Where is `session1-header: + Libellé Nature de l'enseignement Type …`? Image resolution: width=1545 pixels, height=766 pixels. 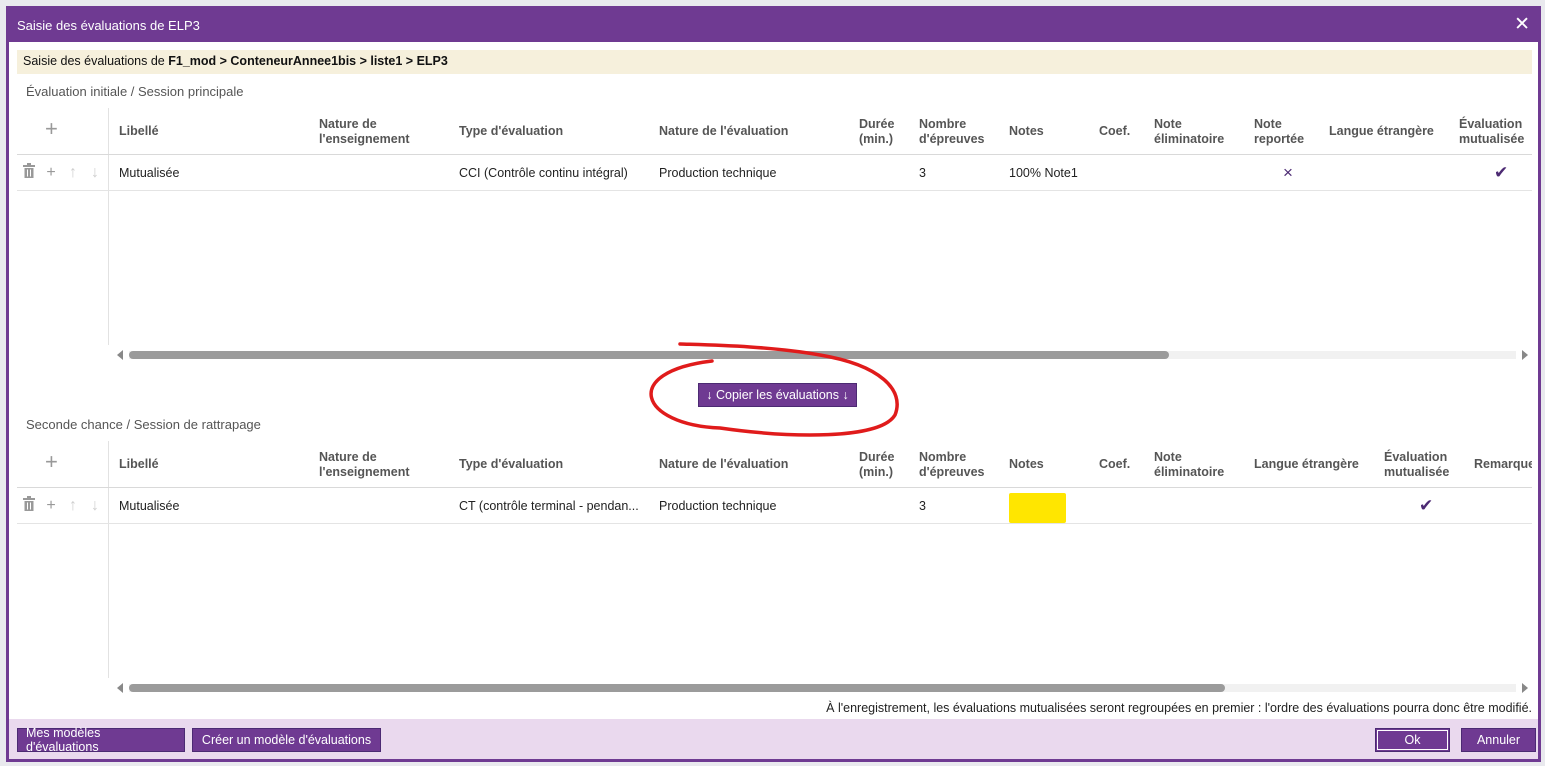
session1-header: + Libellé Nature de l'enseignement Type … is located at coordinates (774, 131).